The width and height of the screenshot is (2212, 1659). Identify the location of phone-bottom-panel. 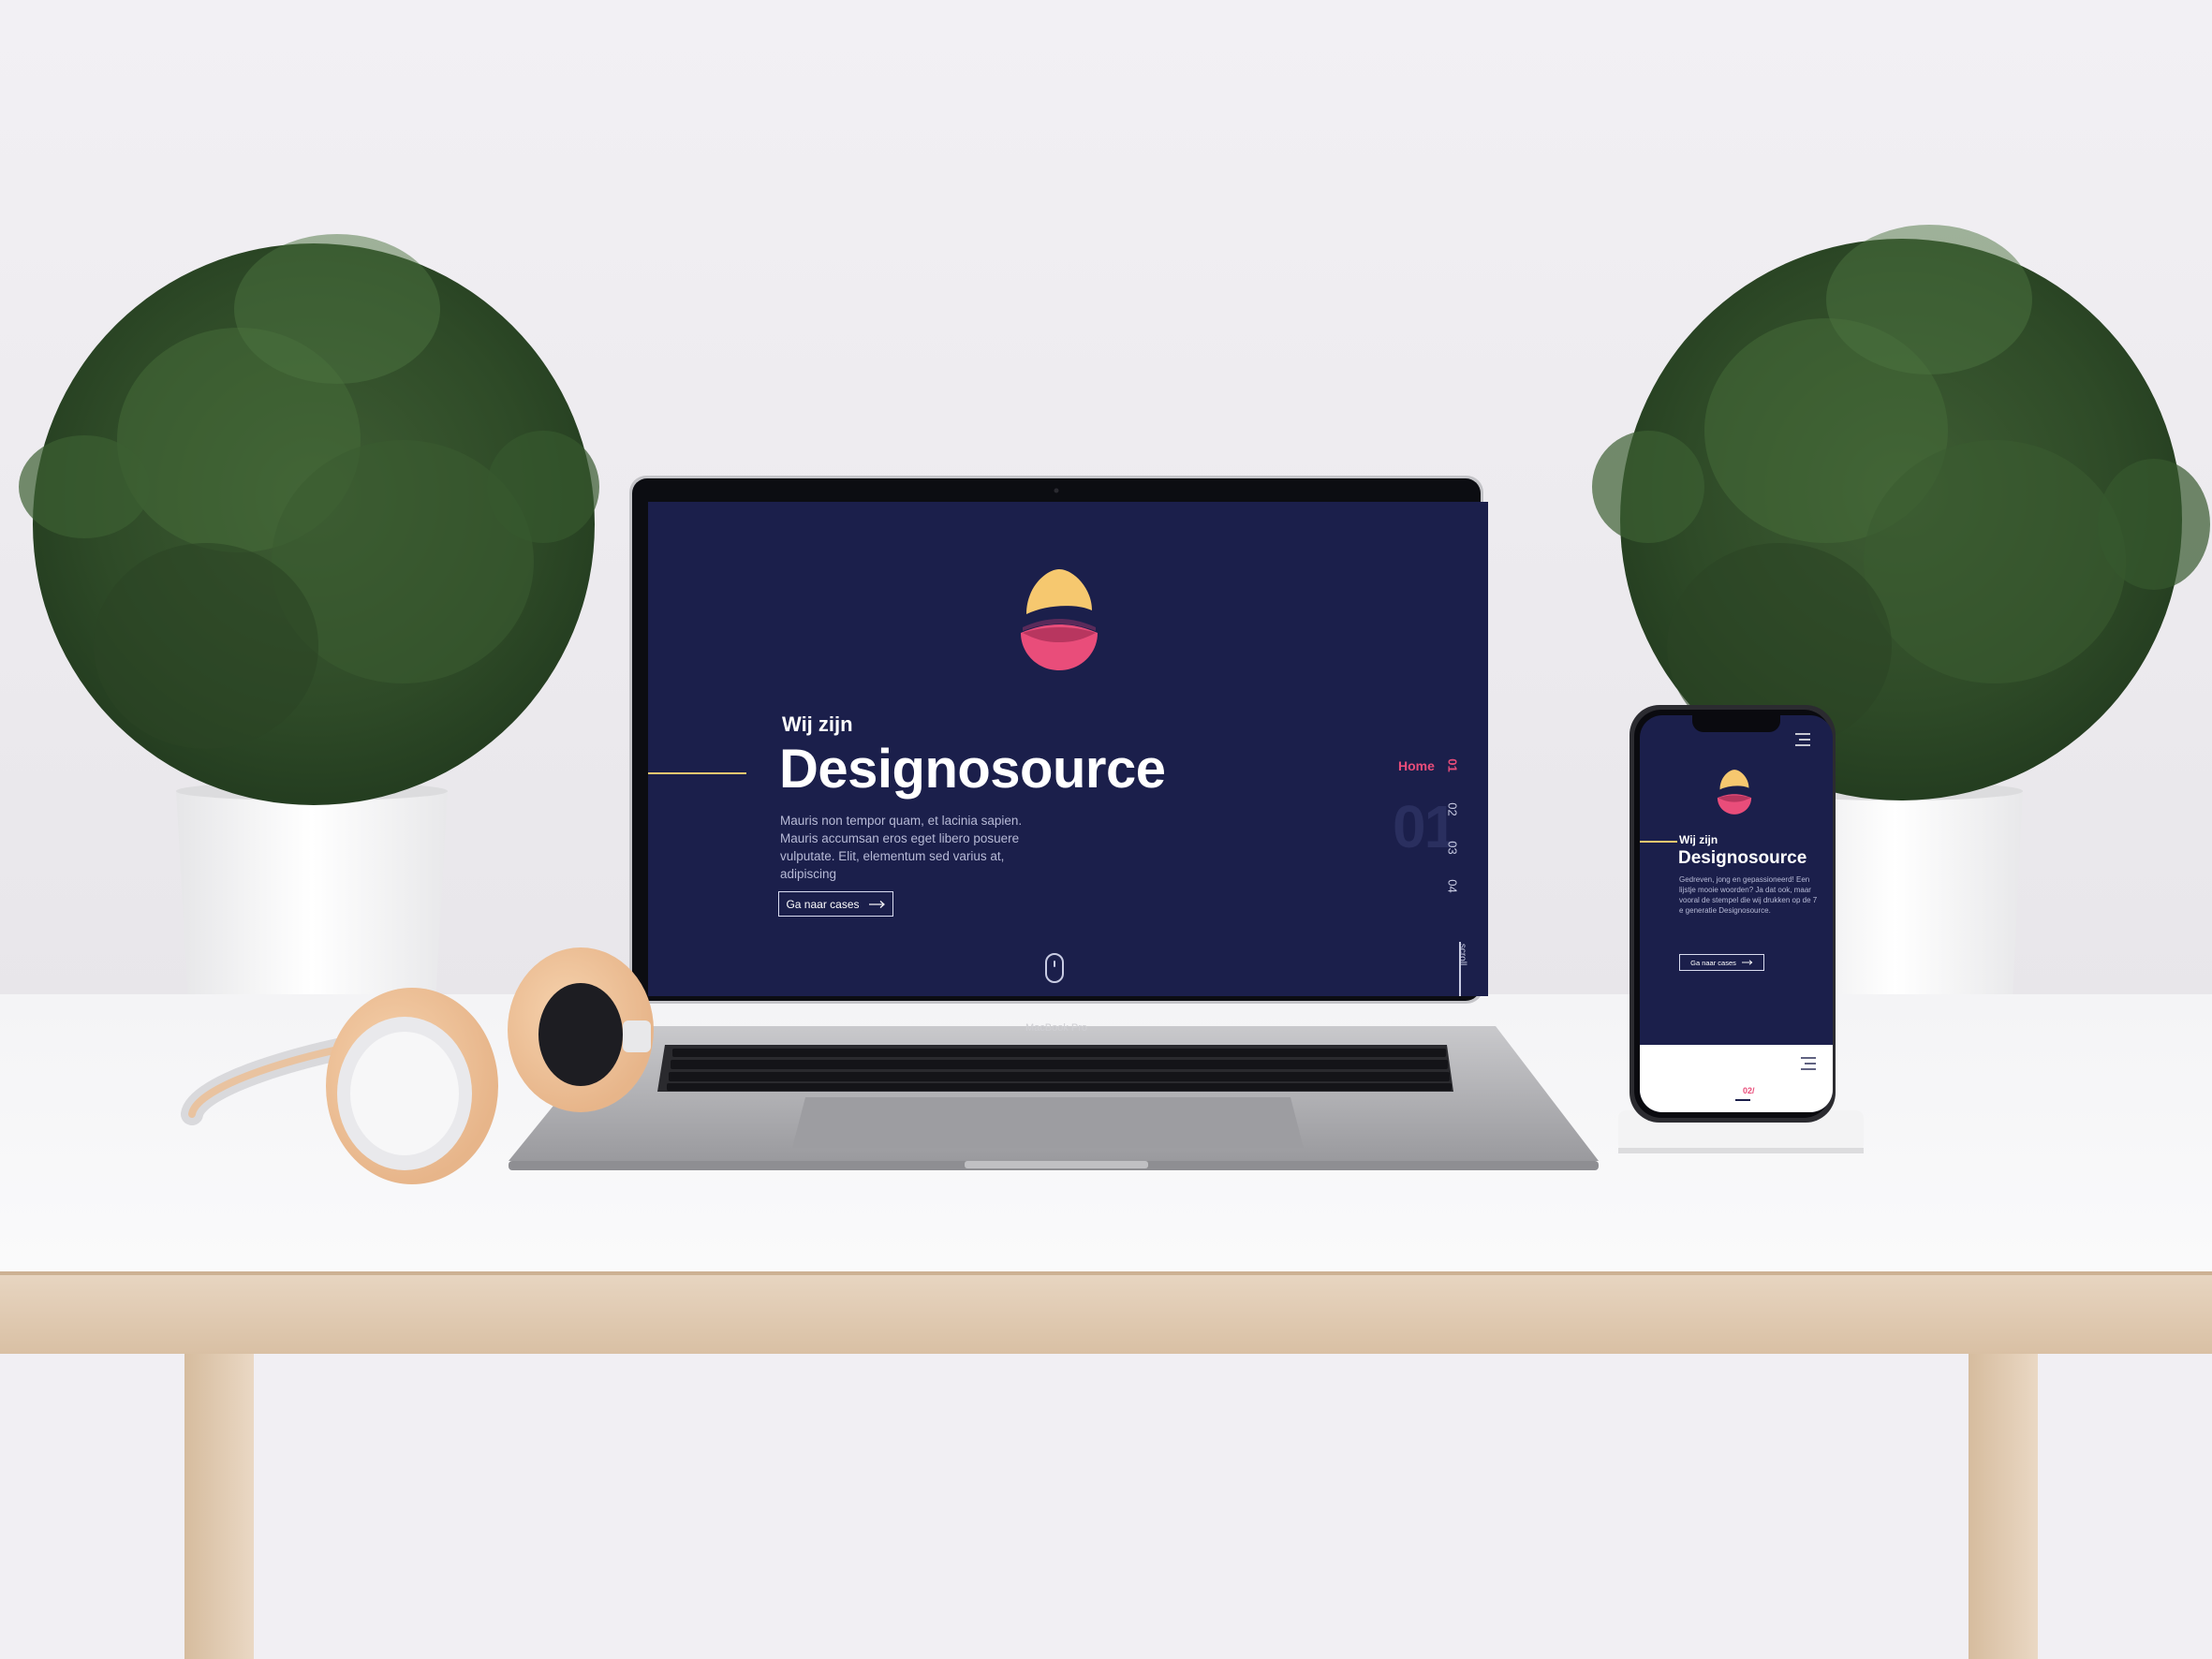
(1737, 1078).